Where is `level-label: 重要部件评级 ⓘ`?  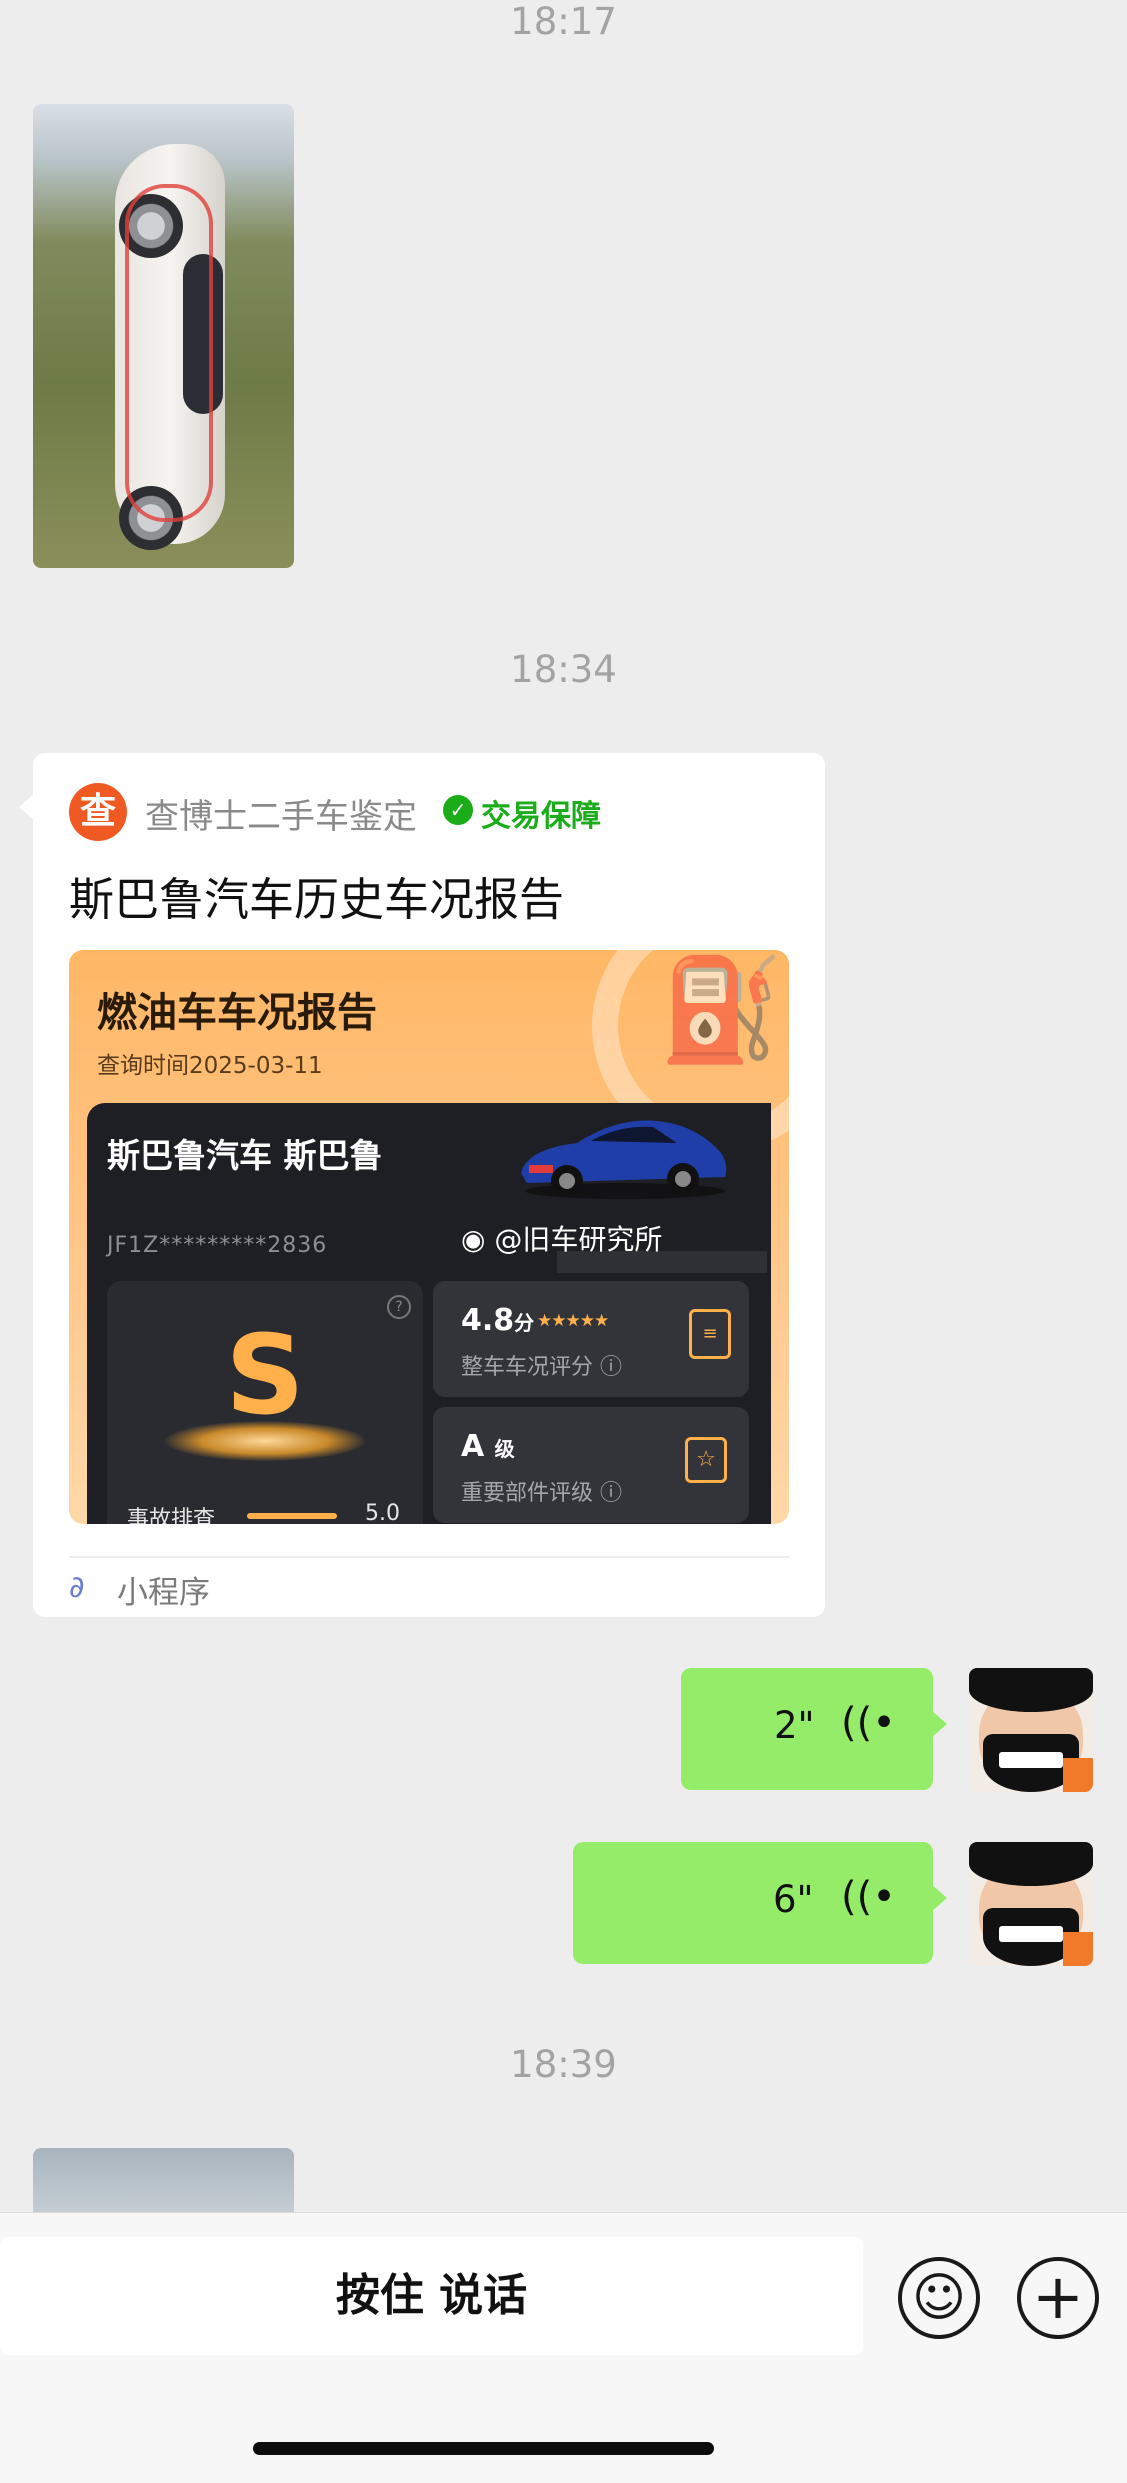
level-label: 重要部件评级 ⓘ is located at coordinates (541, 1491).